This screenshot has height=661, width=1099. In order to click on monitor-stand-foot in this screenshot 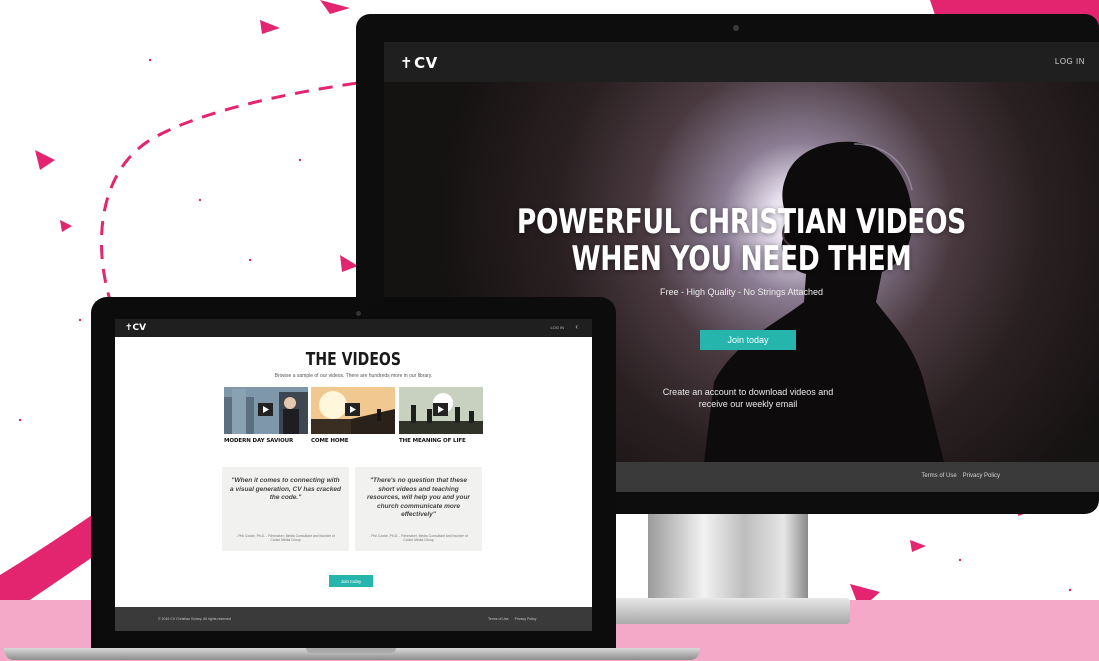, I will do `click(730, 611)`.